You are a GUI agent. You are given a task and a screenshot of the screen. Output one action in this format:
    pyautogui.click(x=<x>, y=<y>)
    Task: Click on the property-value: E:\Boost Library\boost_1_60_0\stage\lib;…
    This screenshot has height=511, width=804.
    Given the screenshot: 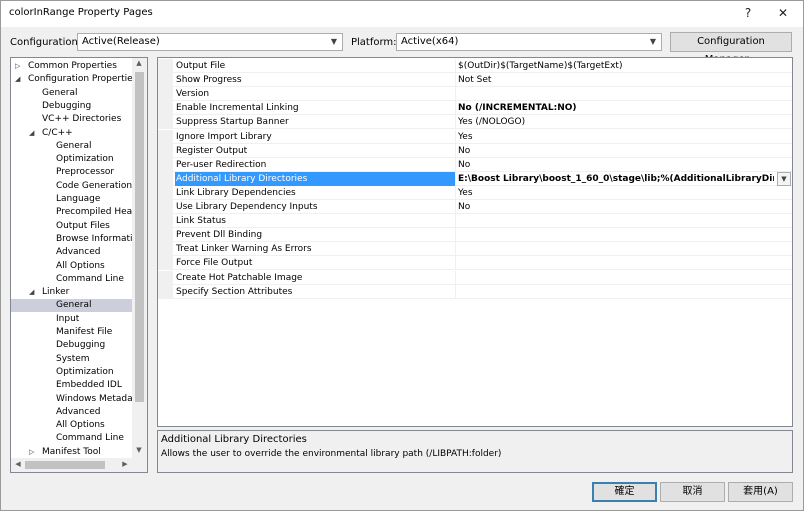 What is the action you would take?
    pyautogui.click(x=616, y=179)
    